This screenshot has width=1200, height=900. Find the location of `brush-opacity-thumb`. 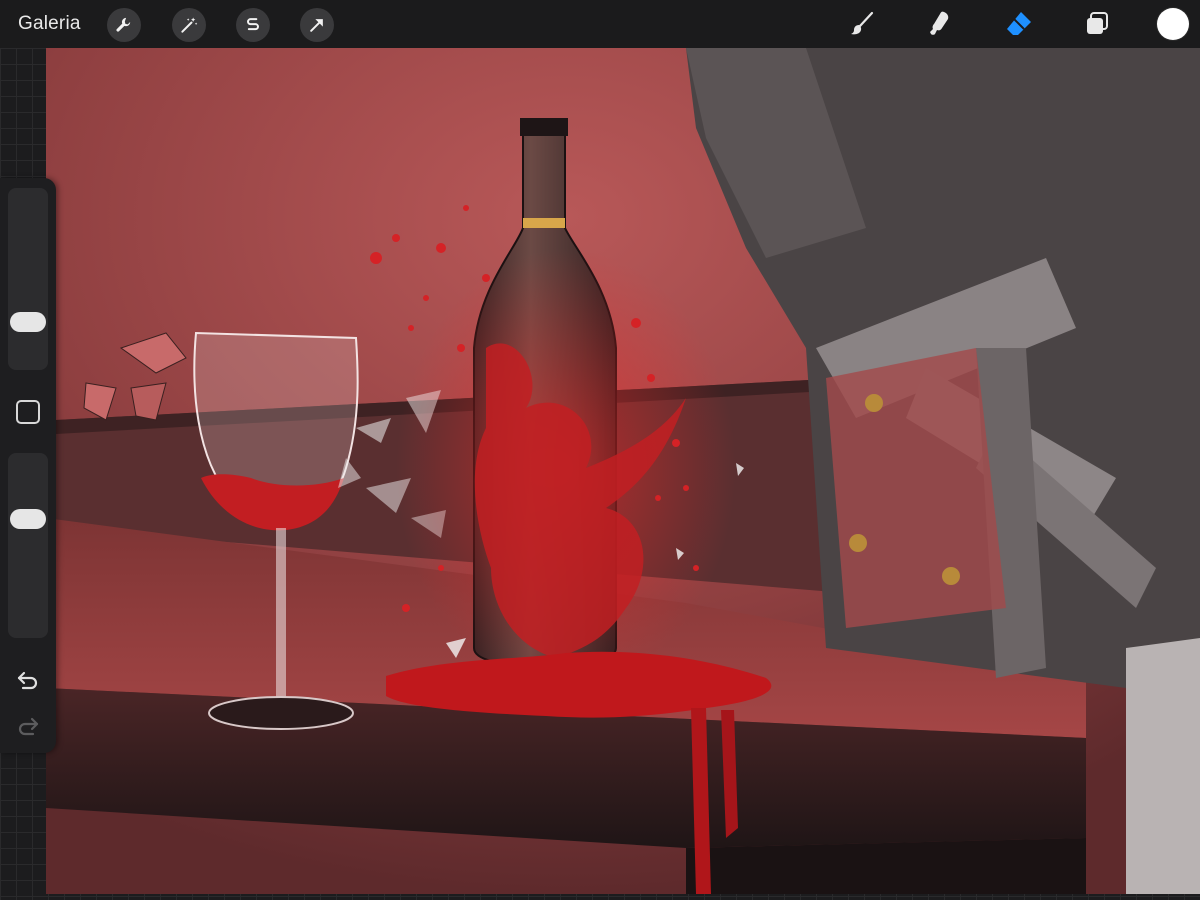

brush-opacity-thumb is located at coordinates (28, 519).